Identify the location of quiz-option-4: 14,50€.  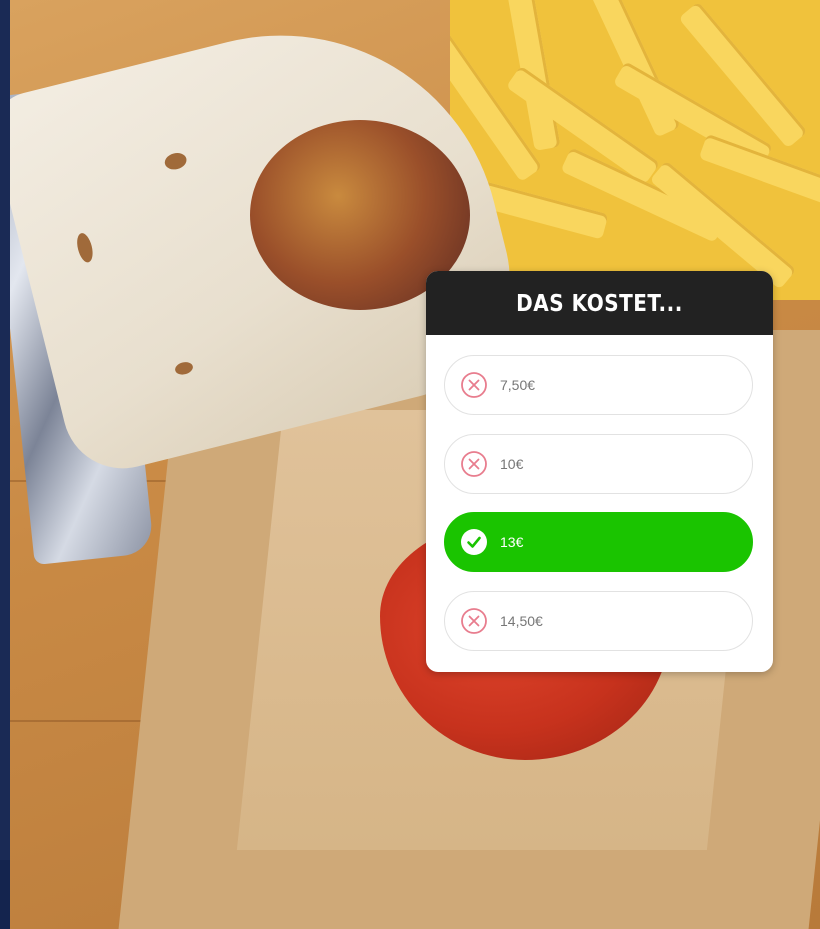
(598, 621).